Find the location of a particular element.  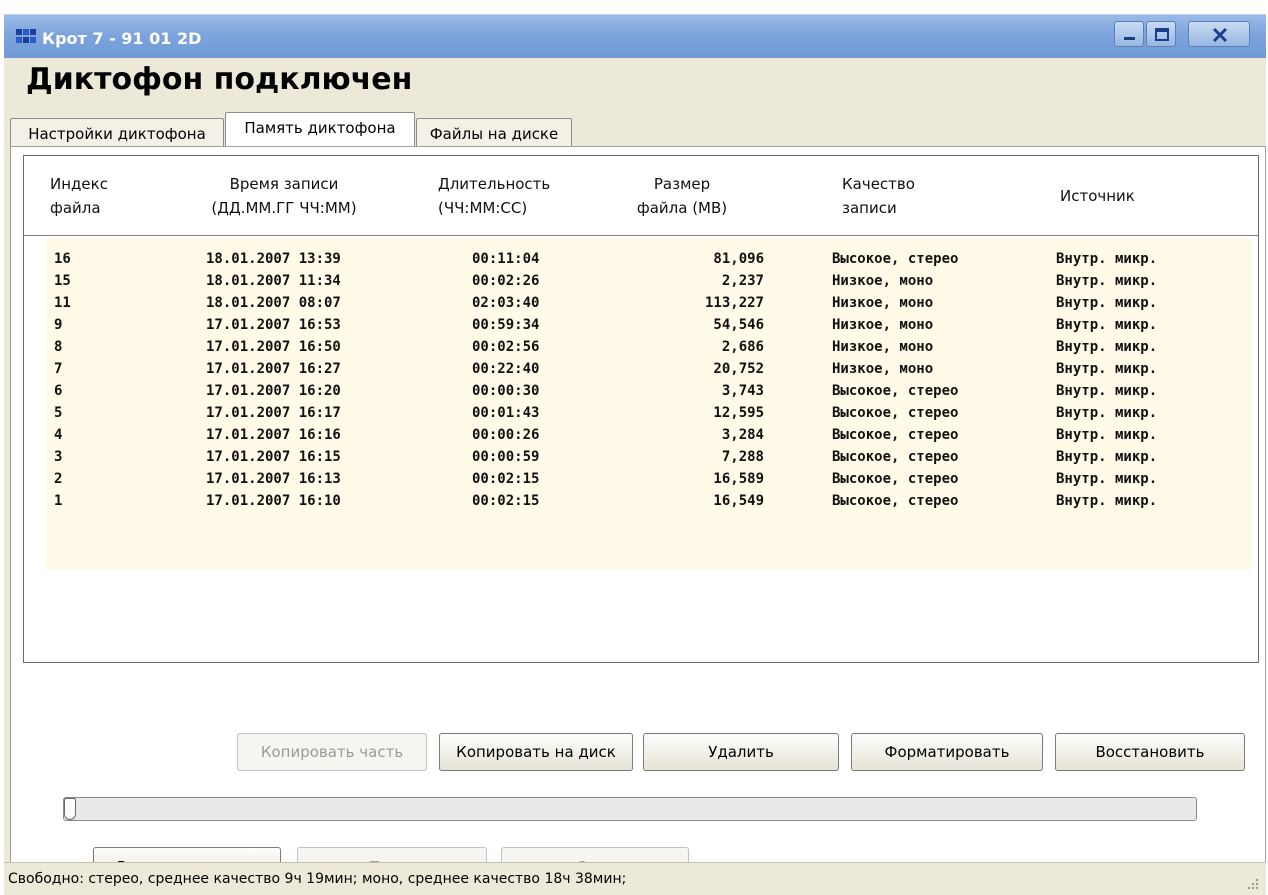

cell-size: 16,549 is located at coordinates (738, 501).